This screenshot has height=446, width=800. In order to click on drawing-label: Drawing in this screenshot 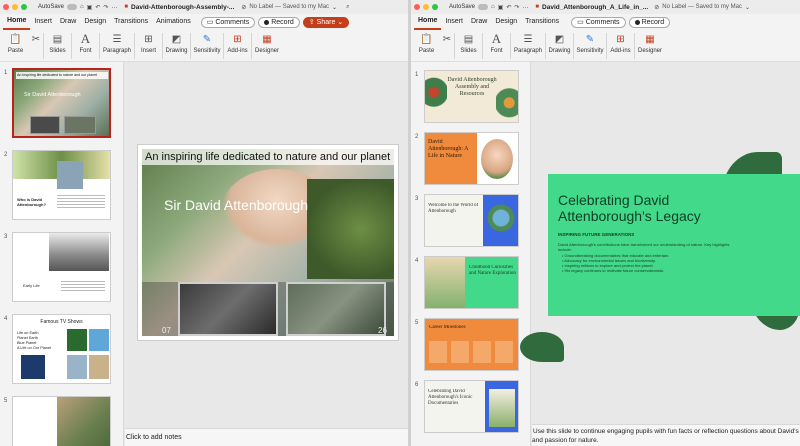, I will do `click(559, 51)`.